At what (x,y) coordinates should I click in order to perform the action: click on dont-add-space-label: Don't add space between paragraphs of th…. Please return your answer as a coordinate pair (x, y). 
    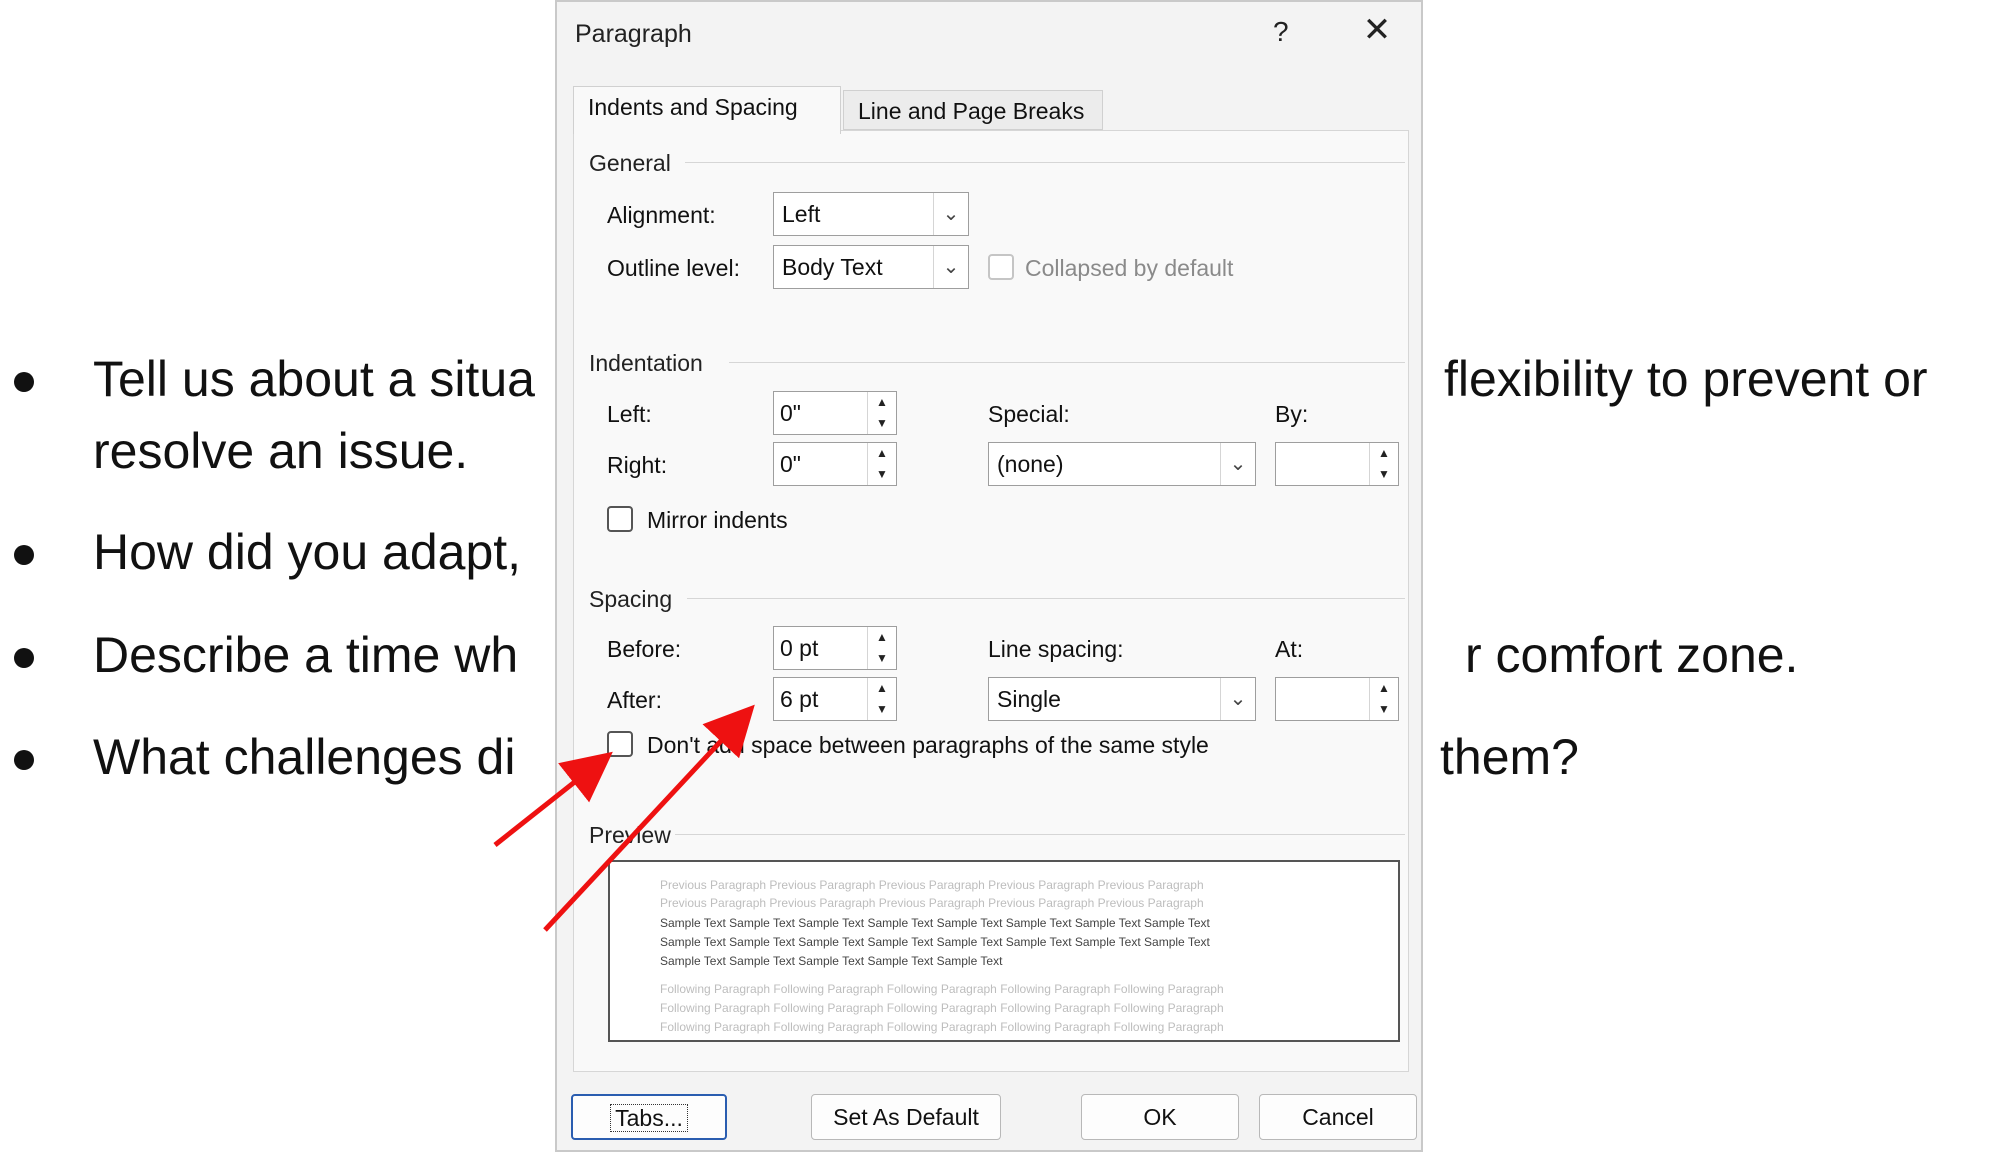
    Looking at the image, I should click on (928, 745).